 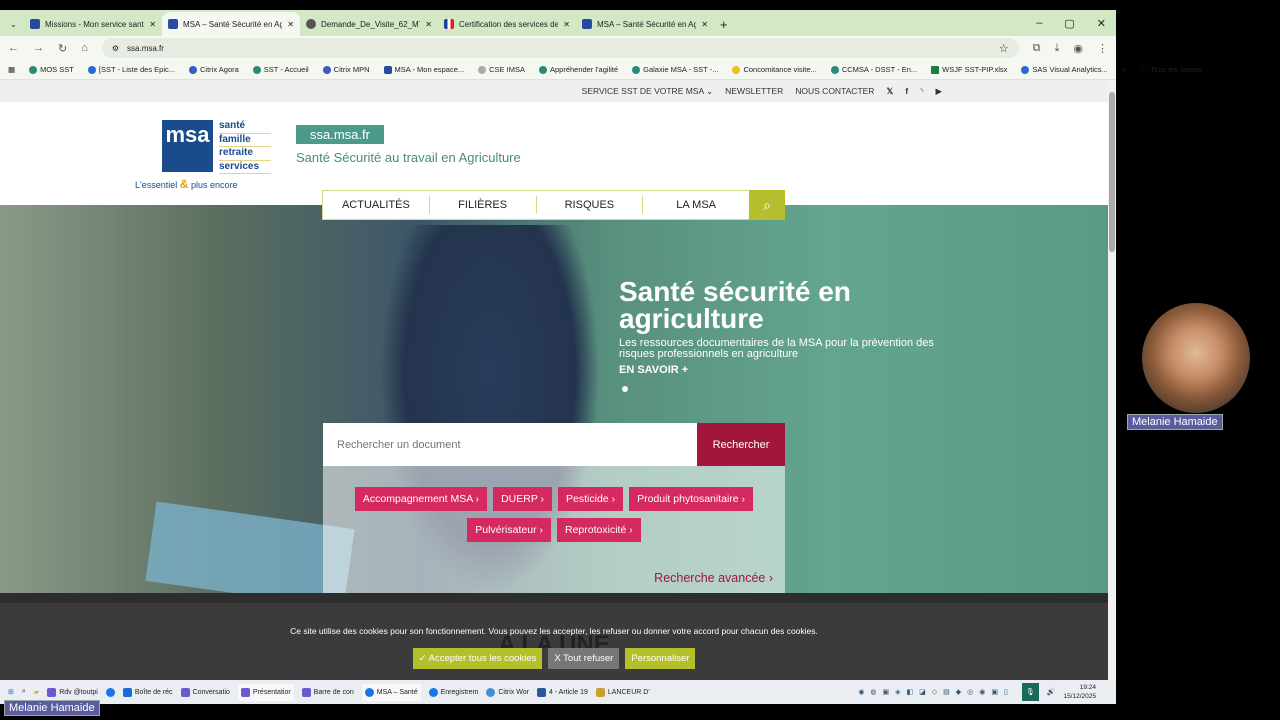 What do you see at coordinates (713, 578) in the screenshot?
I see `advanced-search-link: Recherche avancée ›` at bounding box center [713, 578].